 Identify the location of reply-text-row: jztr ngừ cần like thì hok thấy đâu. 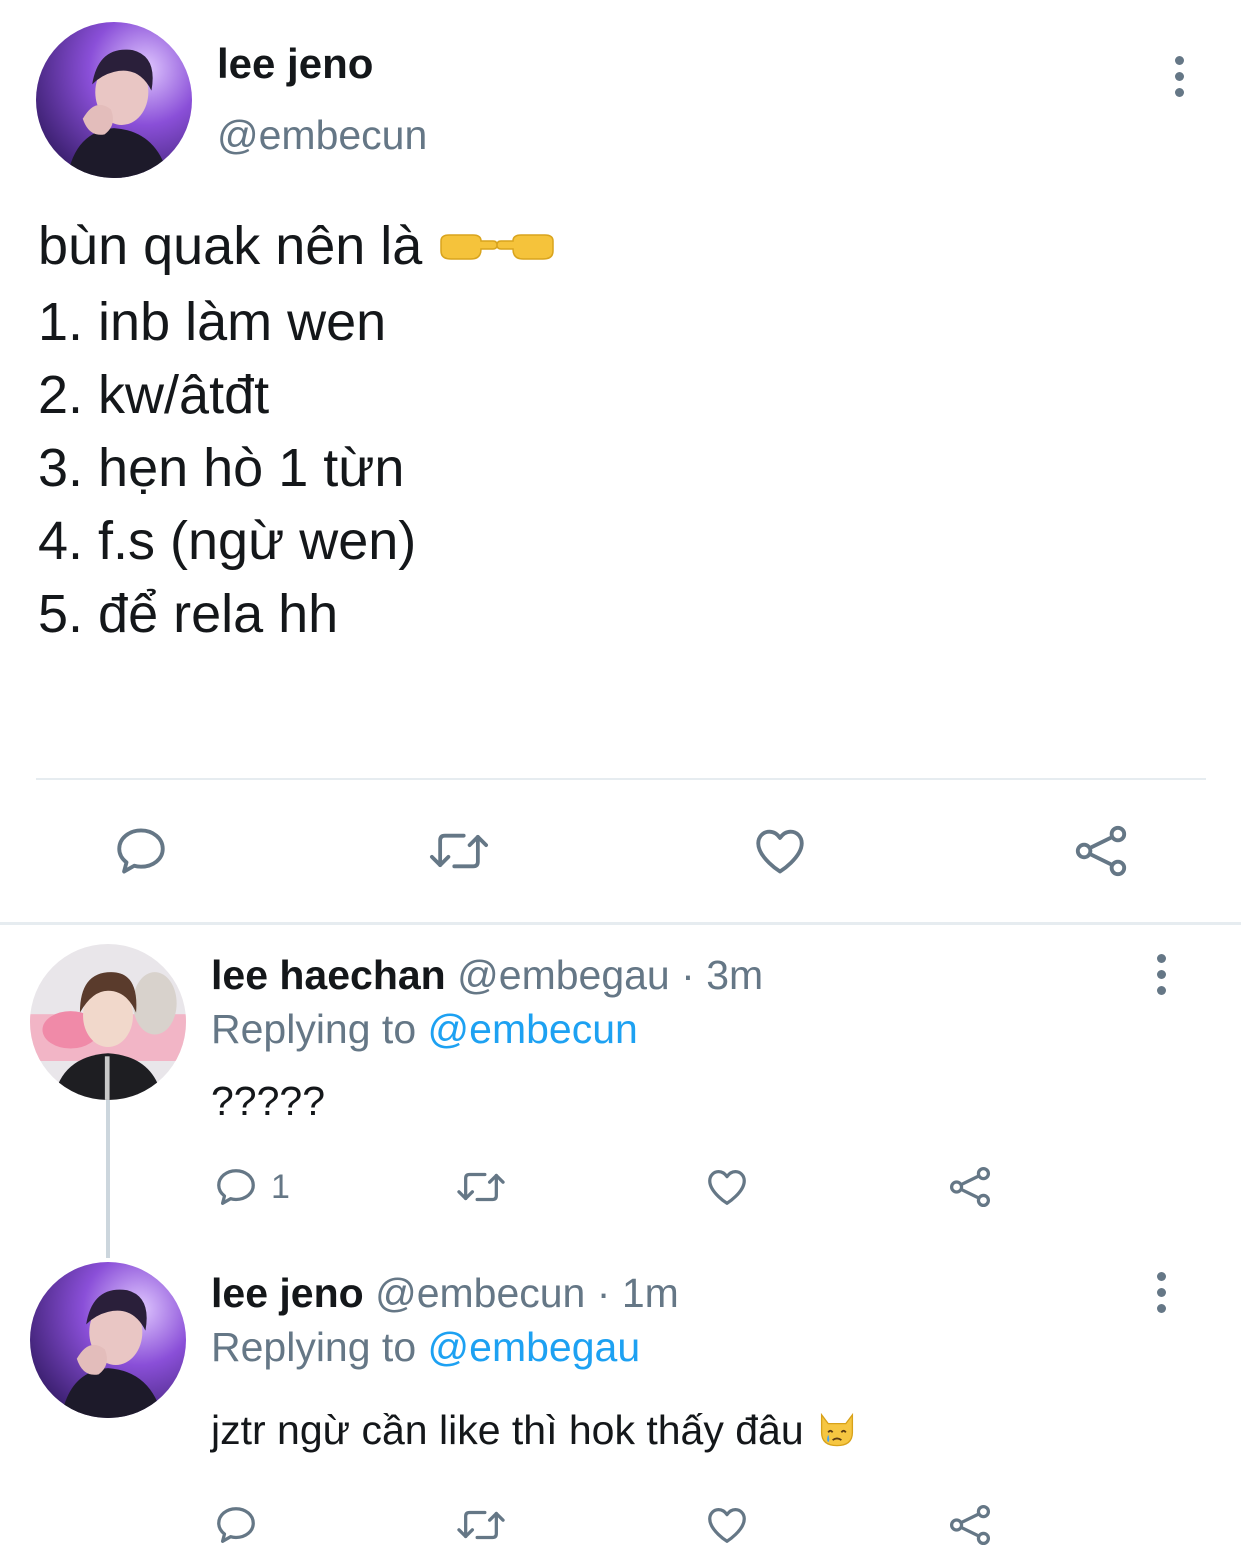
(535, 1433).